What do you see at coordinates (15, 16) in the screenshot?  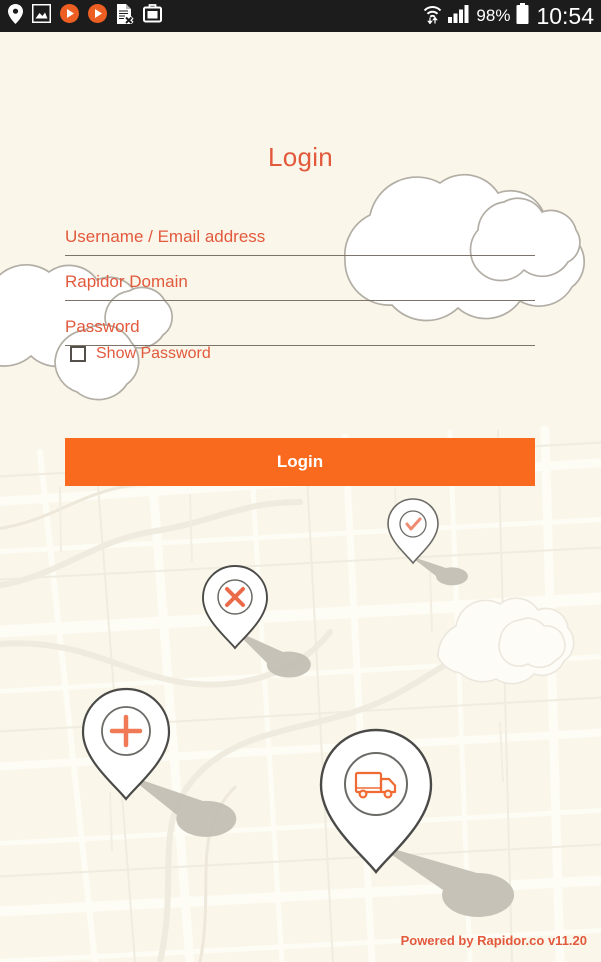 I see `location-pin-icon` at bounding box center [15, 16].